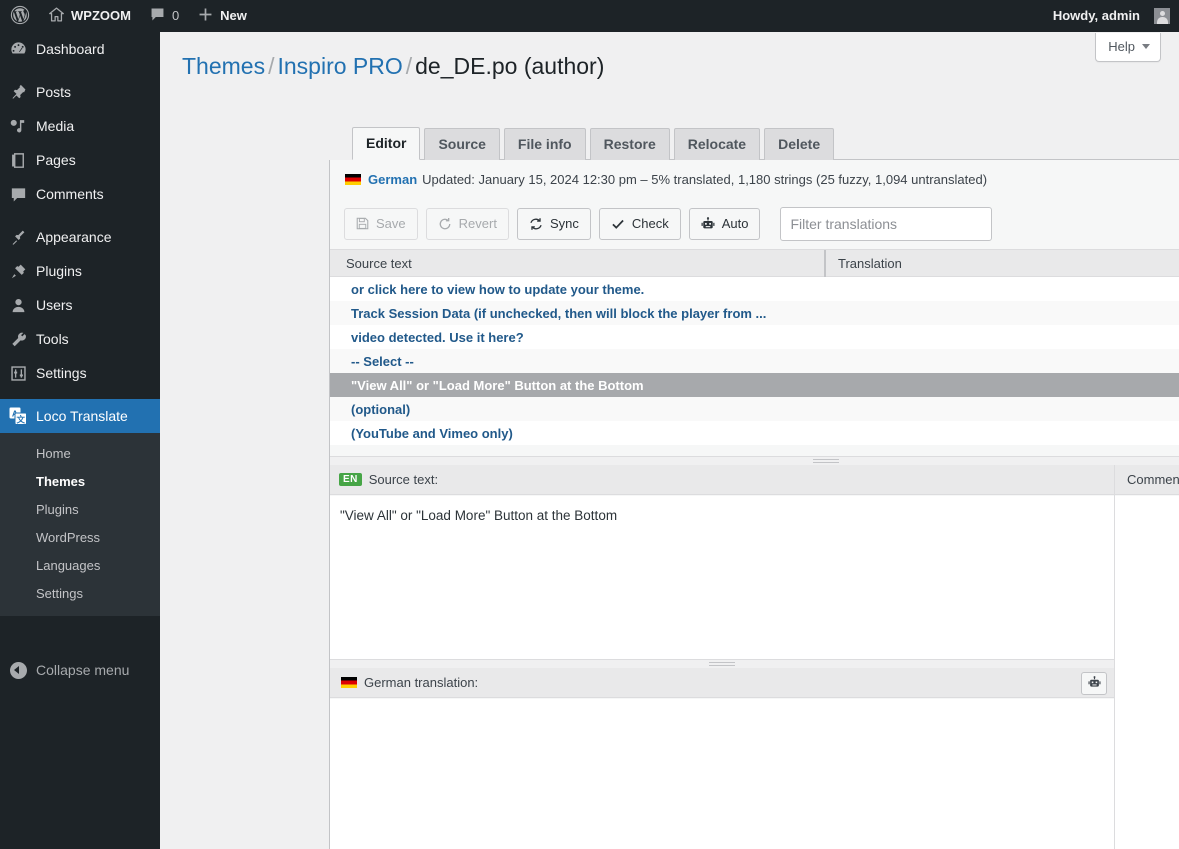 This screenshot has width=1179, height=849. Describe the element at coordinates (379, 263) in the screenshot. I see `column-header-source-text: Source text` at that location.